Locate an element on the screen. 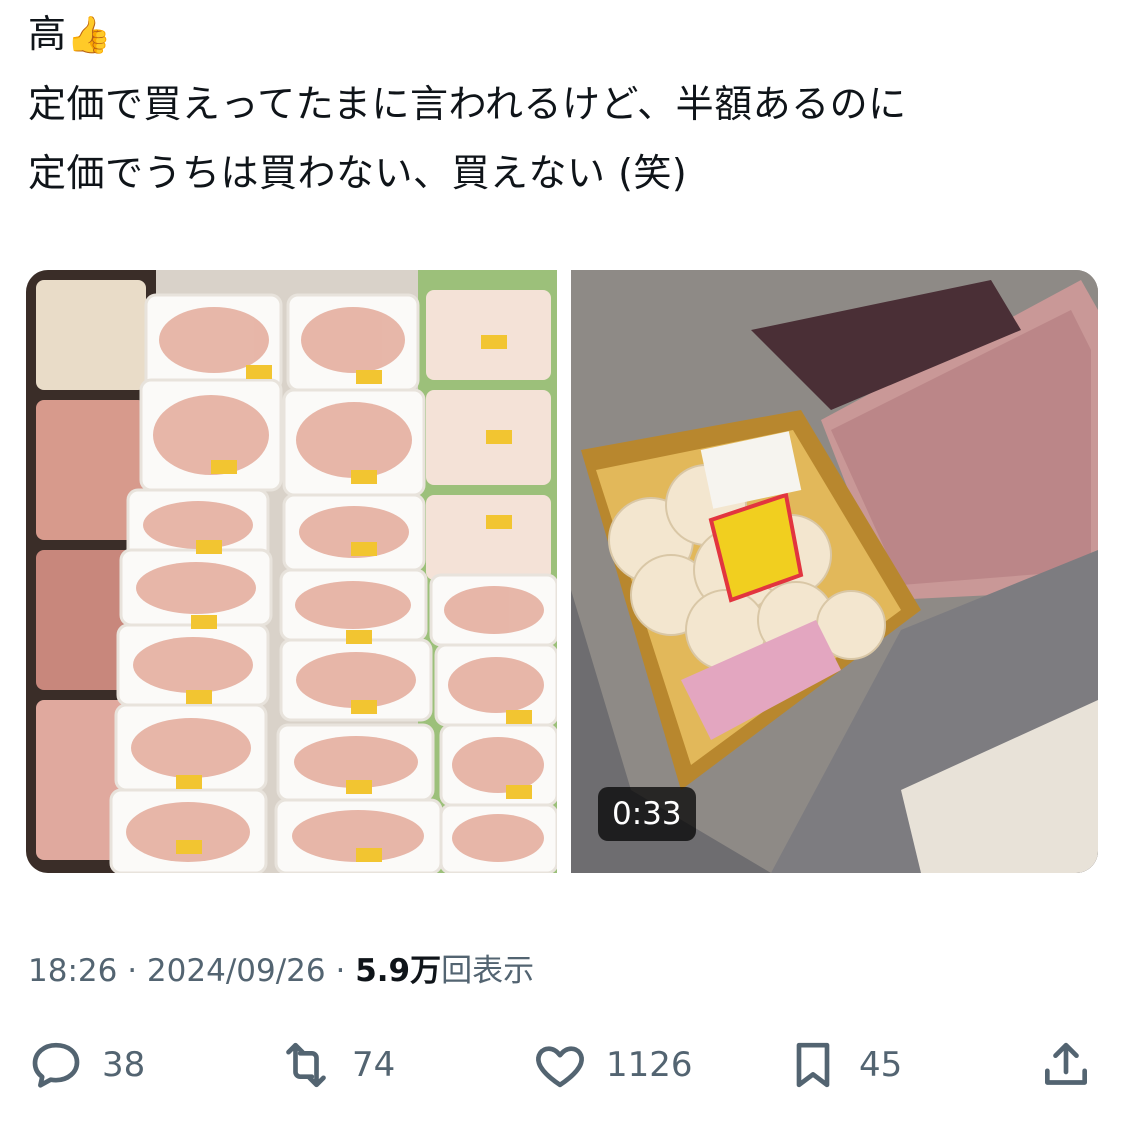  like-button: 1126 is located at coordinates (612, 1065).